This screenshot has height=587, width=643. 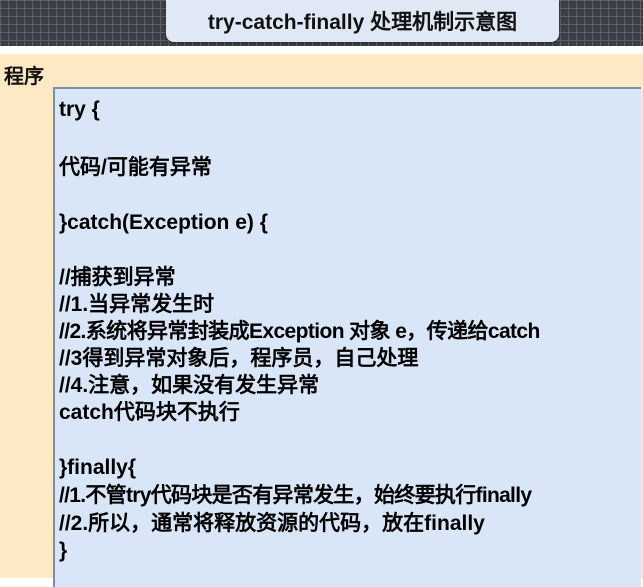 What do you see at coordinates (189, 385) in the screenshot?
I see `code-line-comment-4: //4.注意，如果没有发生异常` at bounding box center [189, 385].